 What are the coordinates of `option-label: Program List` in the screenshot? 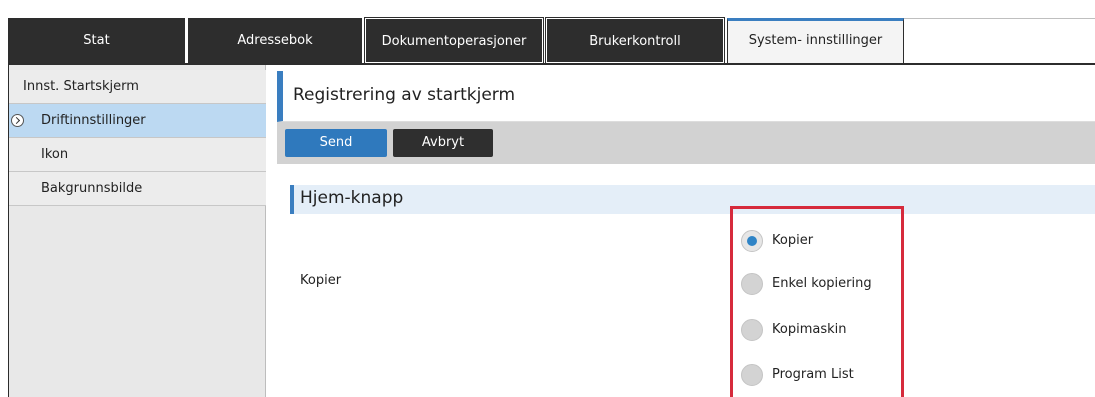 It's located at (813, 374).